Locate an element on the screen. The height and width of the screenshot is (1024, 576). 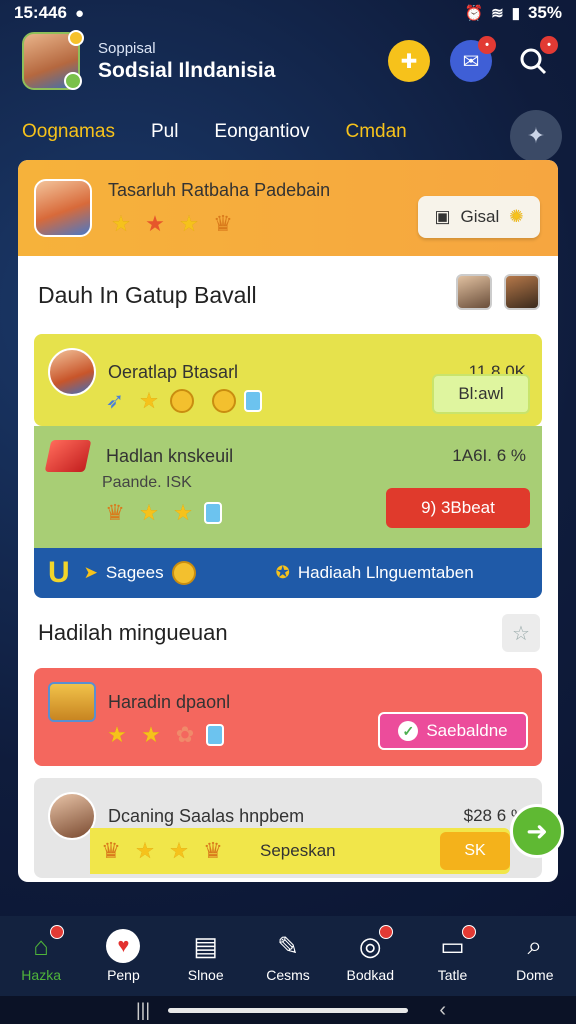
row-reward-icons: ♛ ★ ★ ♛ is located at coordinates (162, 851).